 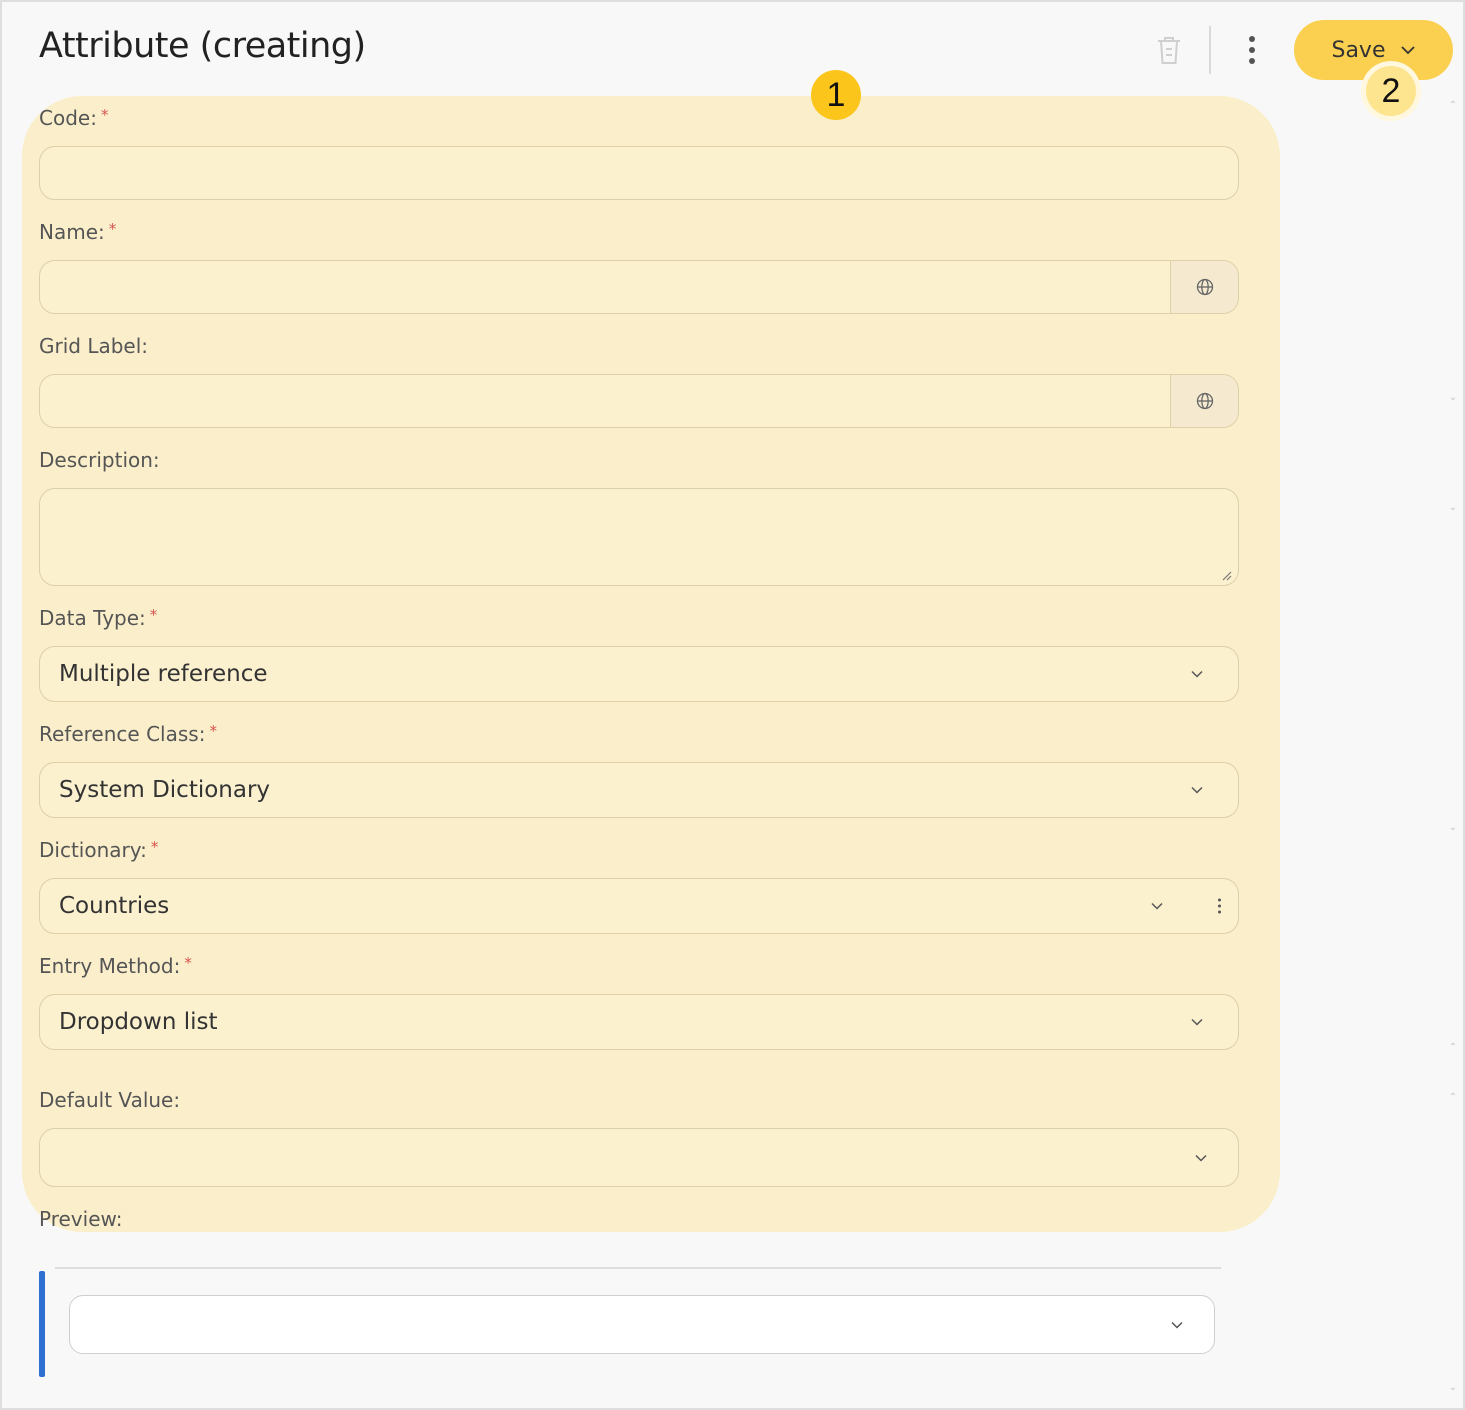 What do you see at coordinates (1252, 50) in the screenshot?
I see `more-actions-button` at bounding box center [1252, 50].